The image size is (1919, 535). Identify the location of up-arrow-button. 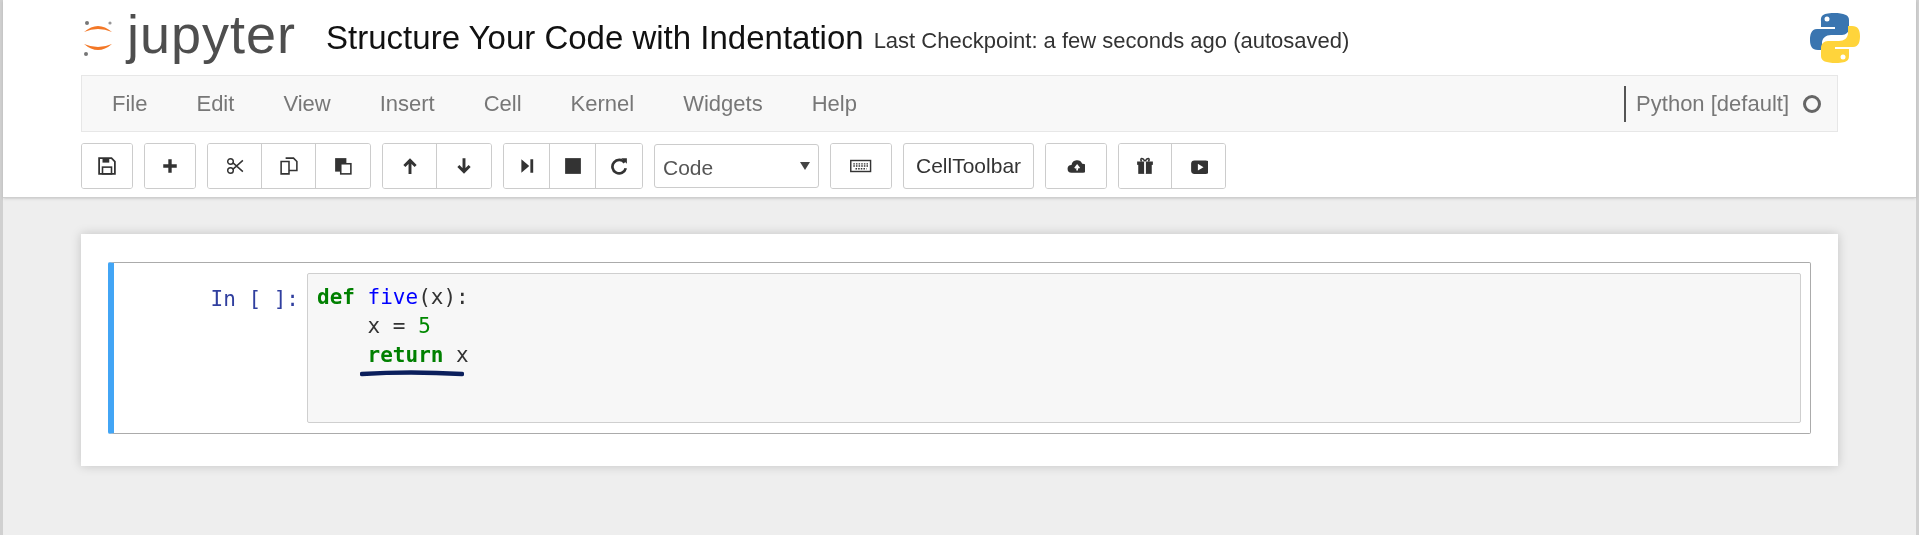
(410, 166).